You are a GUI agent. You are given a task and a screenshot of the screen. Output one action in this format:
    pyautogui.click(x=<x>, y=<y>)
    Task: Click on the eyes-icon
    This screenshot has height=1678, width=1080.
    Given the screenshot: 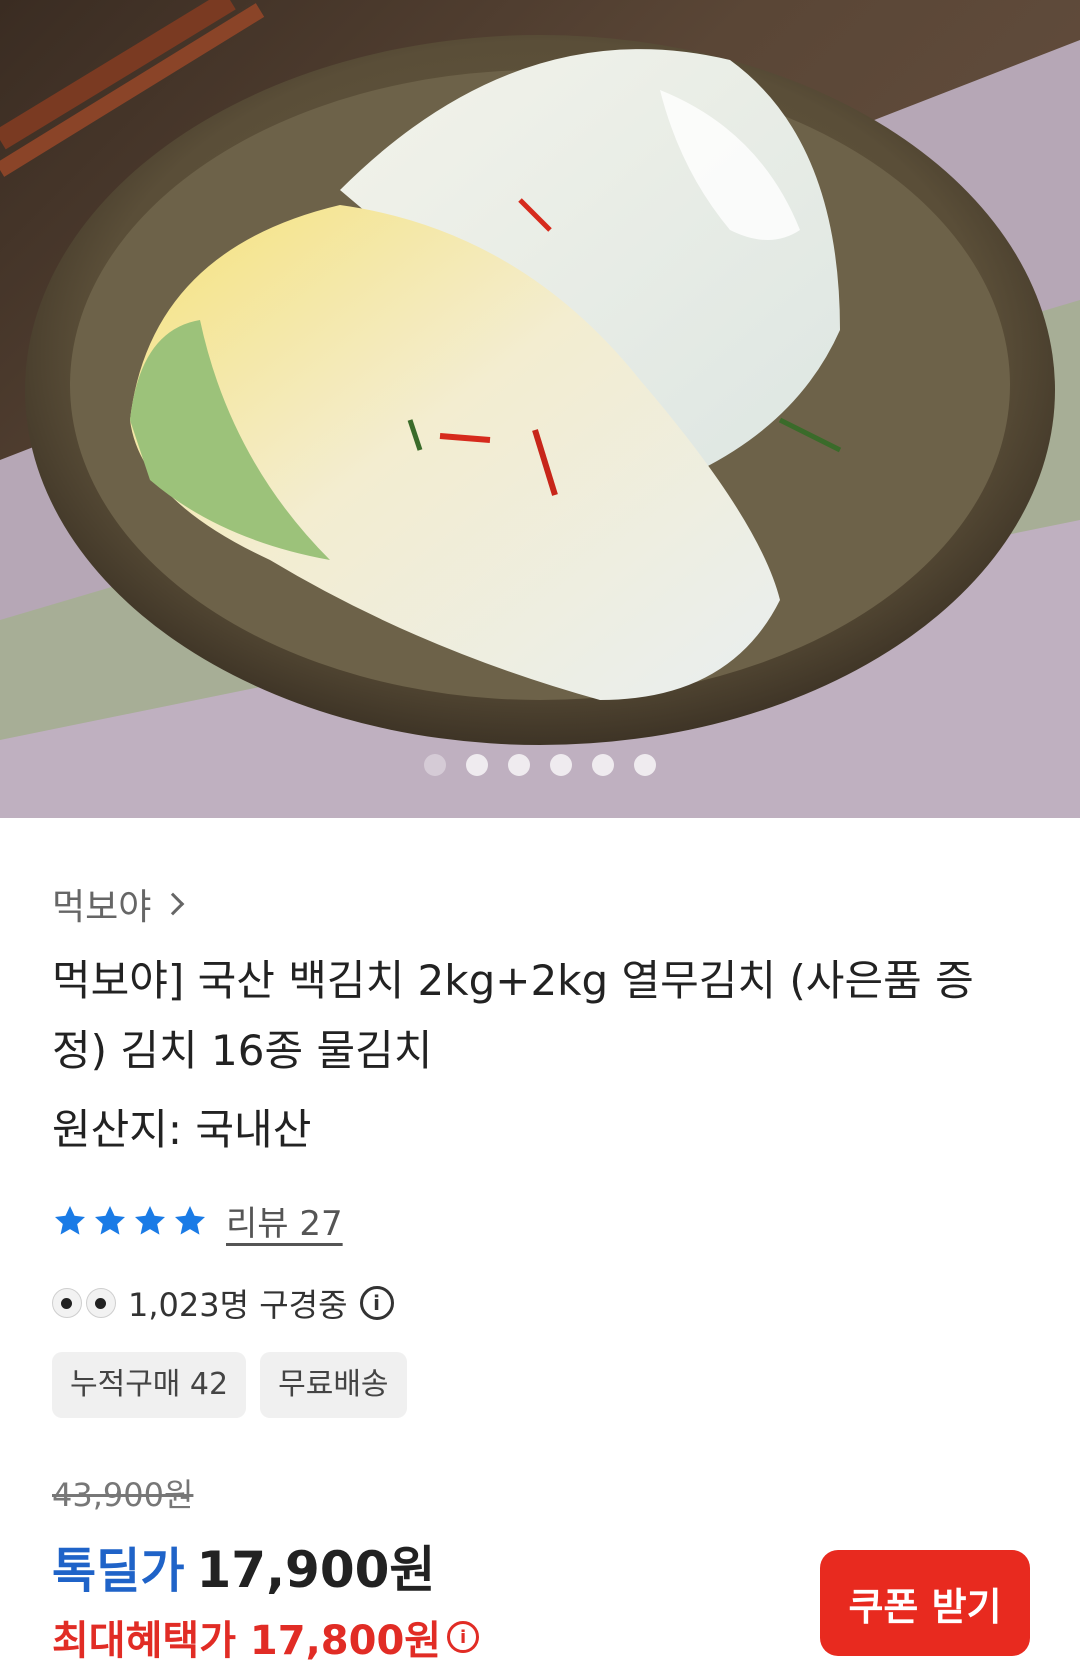 What is the action you would take?
    pyautogui.click(x=84, y=1303)
    